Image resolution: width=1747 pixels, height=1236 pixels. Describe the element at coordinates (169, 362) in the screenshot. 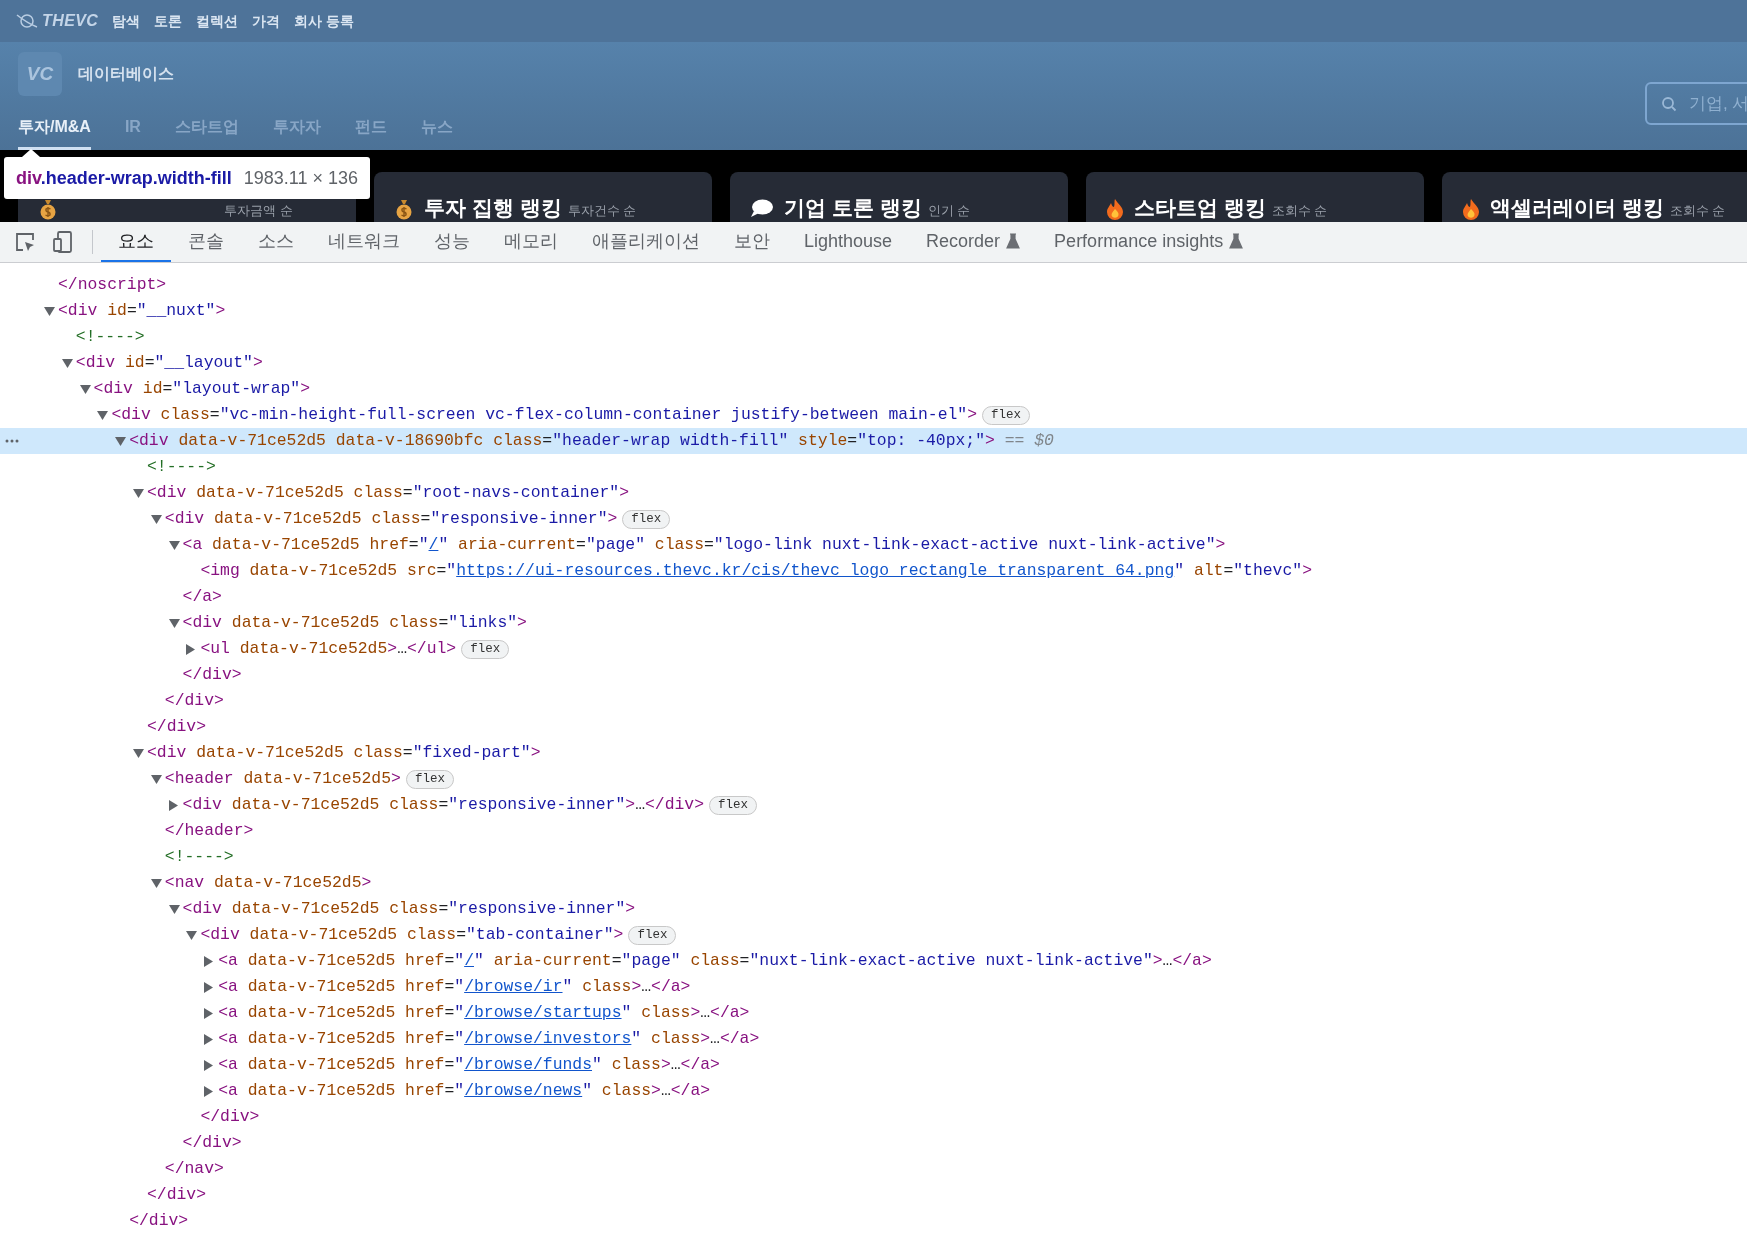

I see `code-line: <div id="__layout">` at that location.